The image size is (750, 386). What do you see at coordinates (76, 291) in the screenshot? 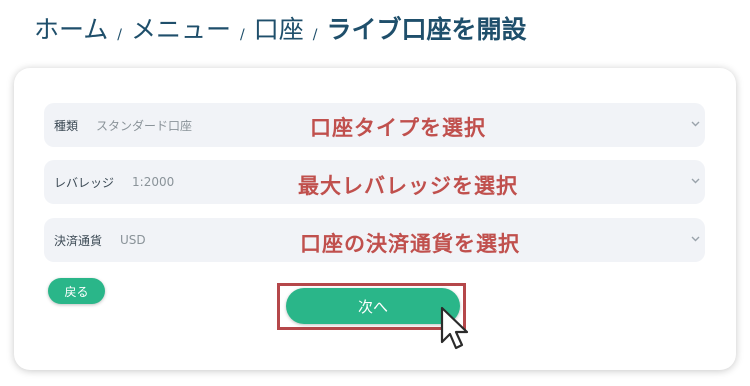
I see `back-button: 戻る` at bounding box center [76, 291].